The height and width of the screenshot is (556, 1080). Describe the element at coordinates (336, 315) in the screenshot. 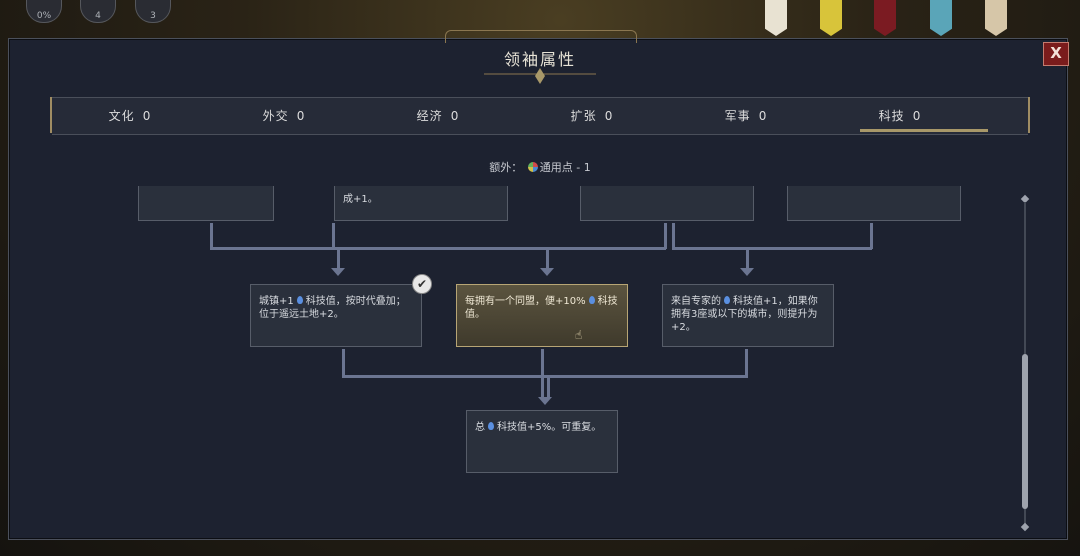

I see `skill-node-town-science: 城镇+1 科技值，按时代叠加；位于遥远土地+2。` at that location.